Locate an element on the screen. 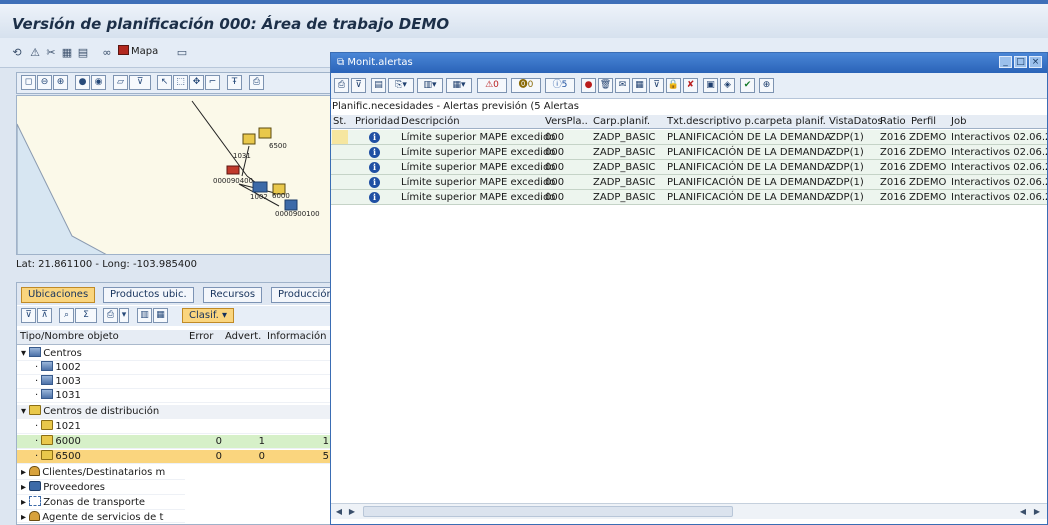 This screenshot has width=1048, height=525. tree-node-clientes: ▸ Clientes/Destinatarios m is located at coordinates (101, 473).